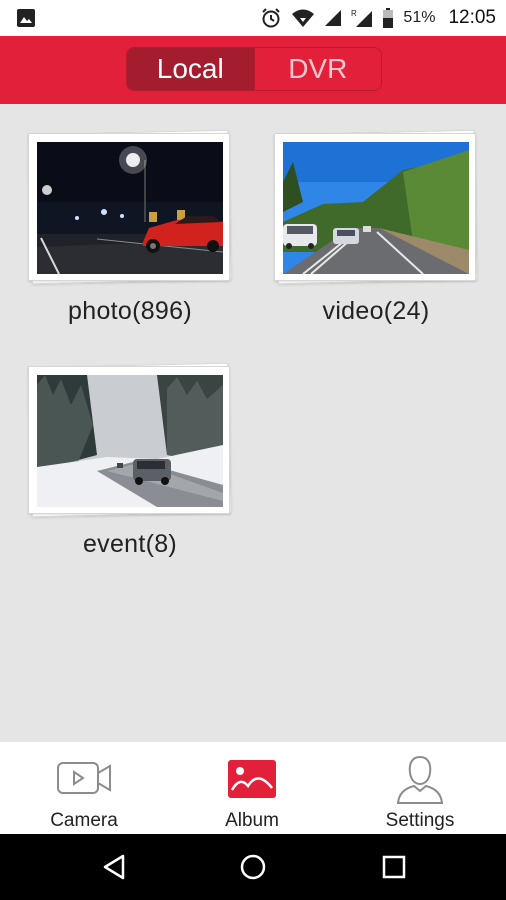 The width and height of the screenshot is (506, 900). I want to click on image-notification-icon, so click(26, 20).